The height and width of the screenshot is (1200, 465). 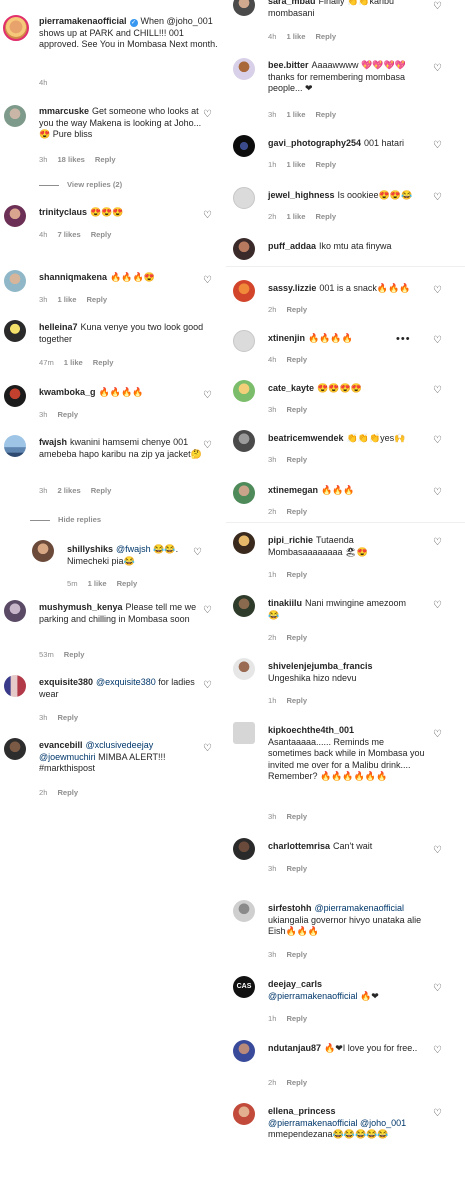 I want to click on likes-count: 18 likes, so click(x=70, y=159).